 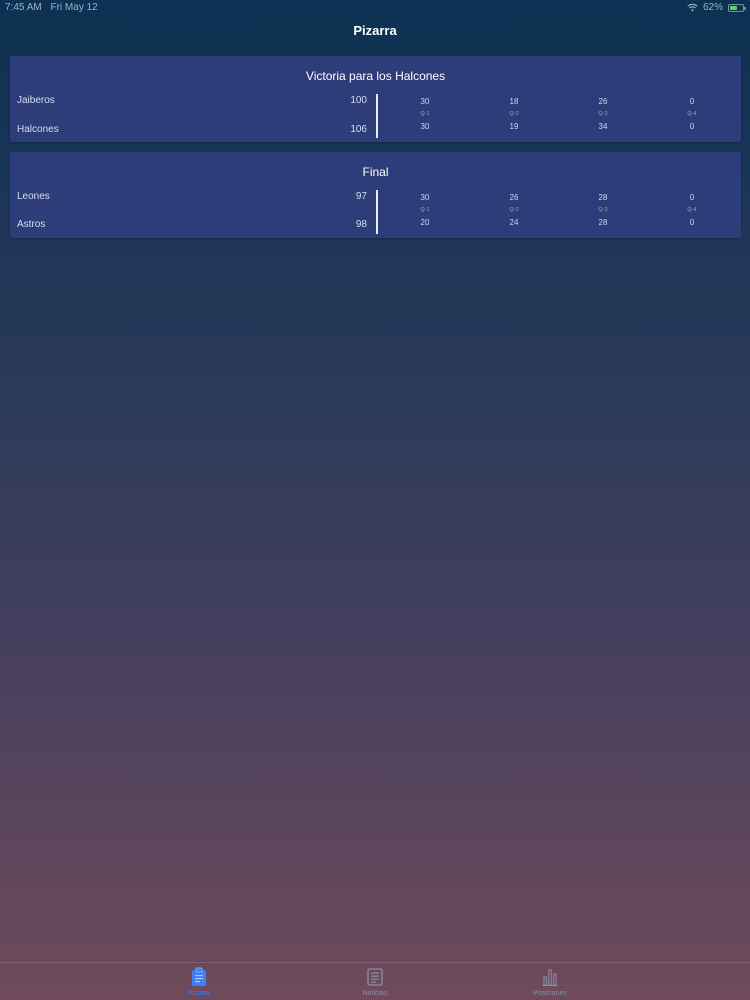 I want to click on status-date: Fri May 12, so click(x=74, y=7).